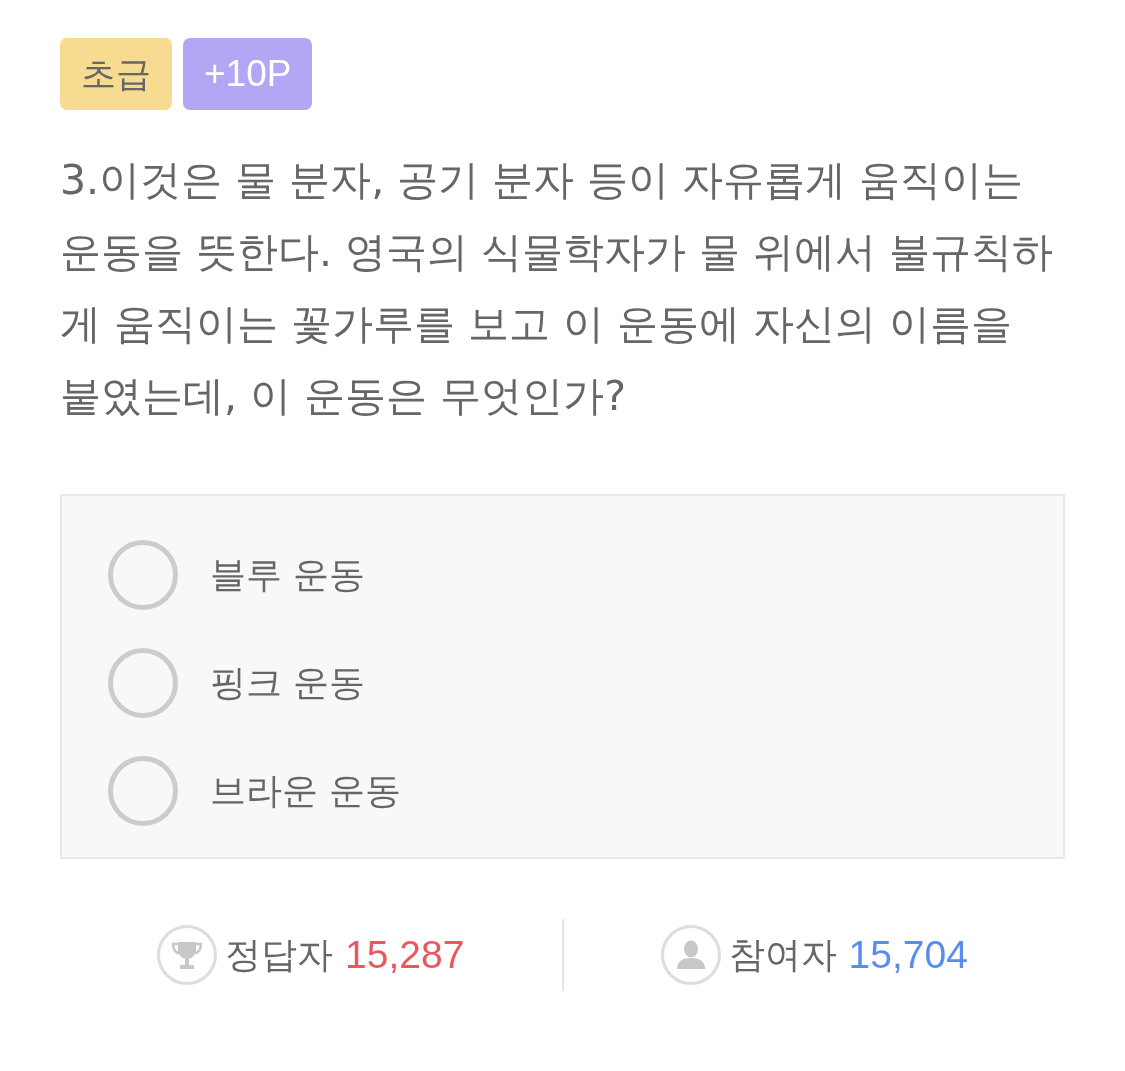  What do you see at coordinates (116, 74) in the screenshot?
I see `level-badge: 초급` at bounding box center [116, 74].